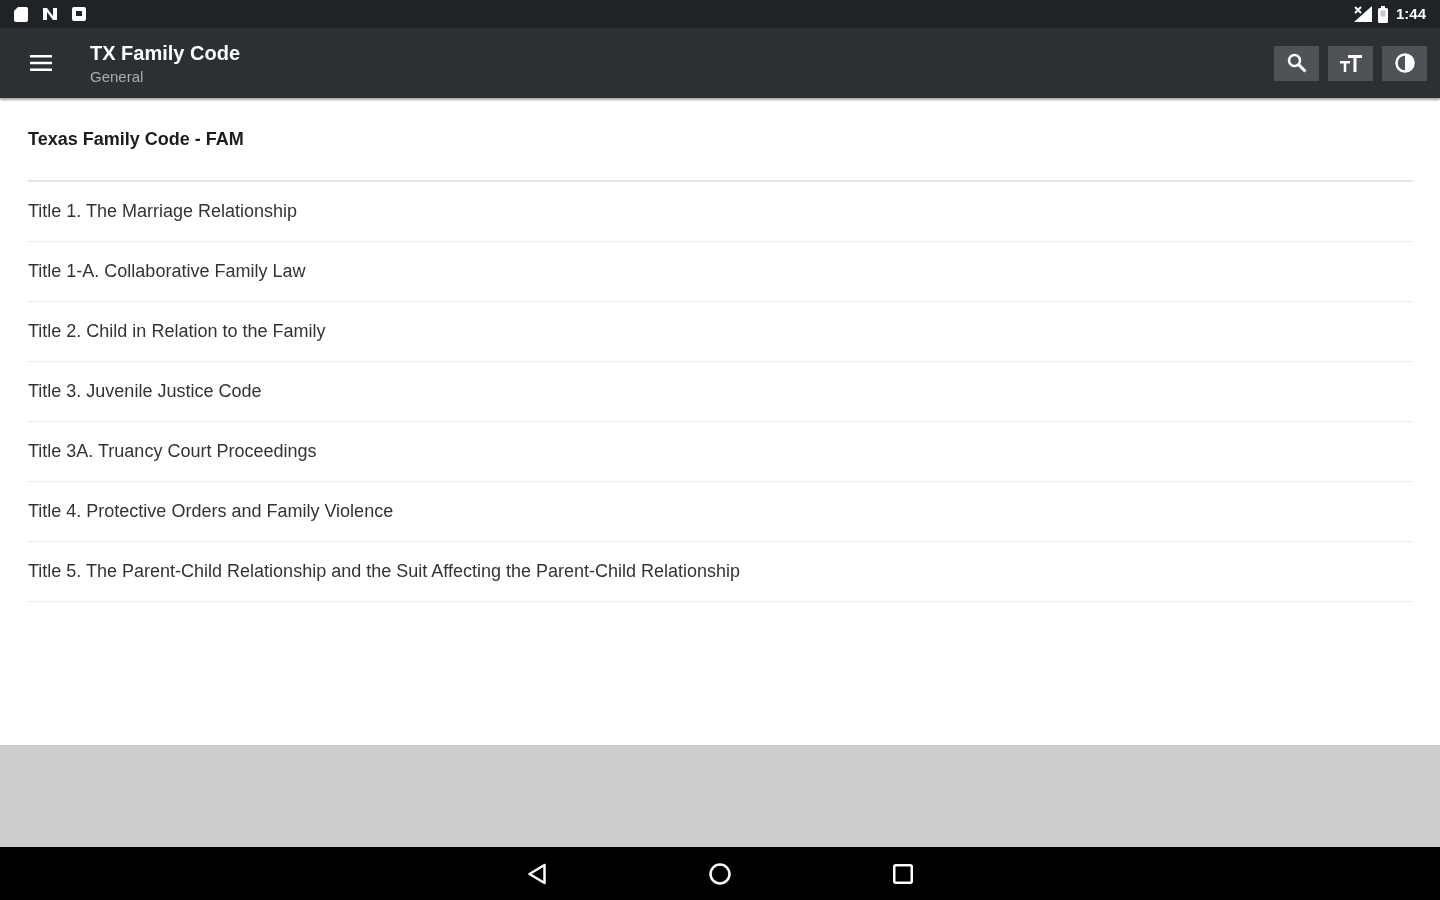 This screenshot has height=900, width=1440. I want to click on contrast-icon, so click(1404, 63).